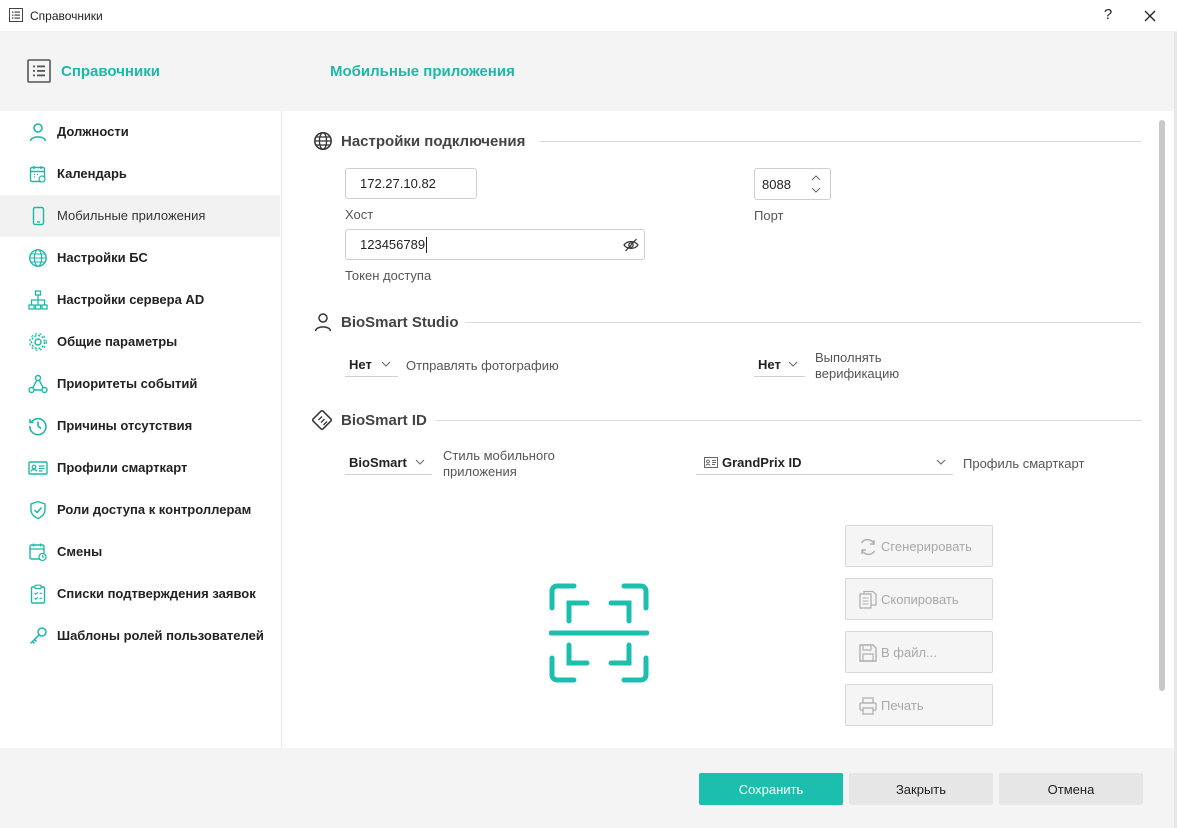 The width and height of the screenshot is (1177, 828). What do you see at coordinates (125, 425) in the screenshot?
I see `sidebar-item-label: Причины отсутствия` at bounding box center [125, 425].